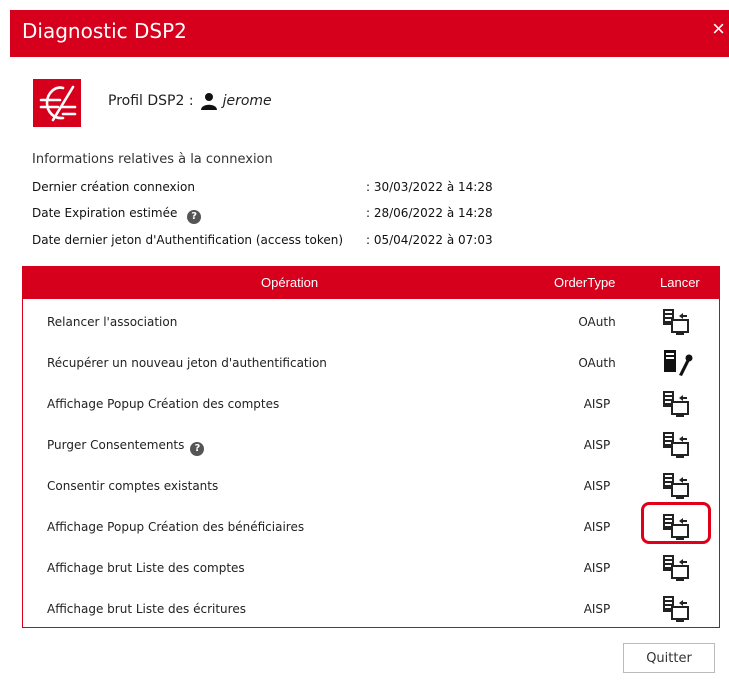  What do you see at coordinates (371, 609) in the screenshot?
I see `table-row: Affichage brut Liste des écritures AISP` at bounding box center [371, 609].